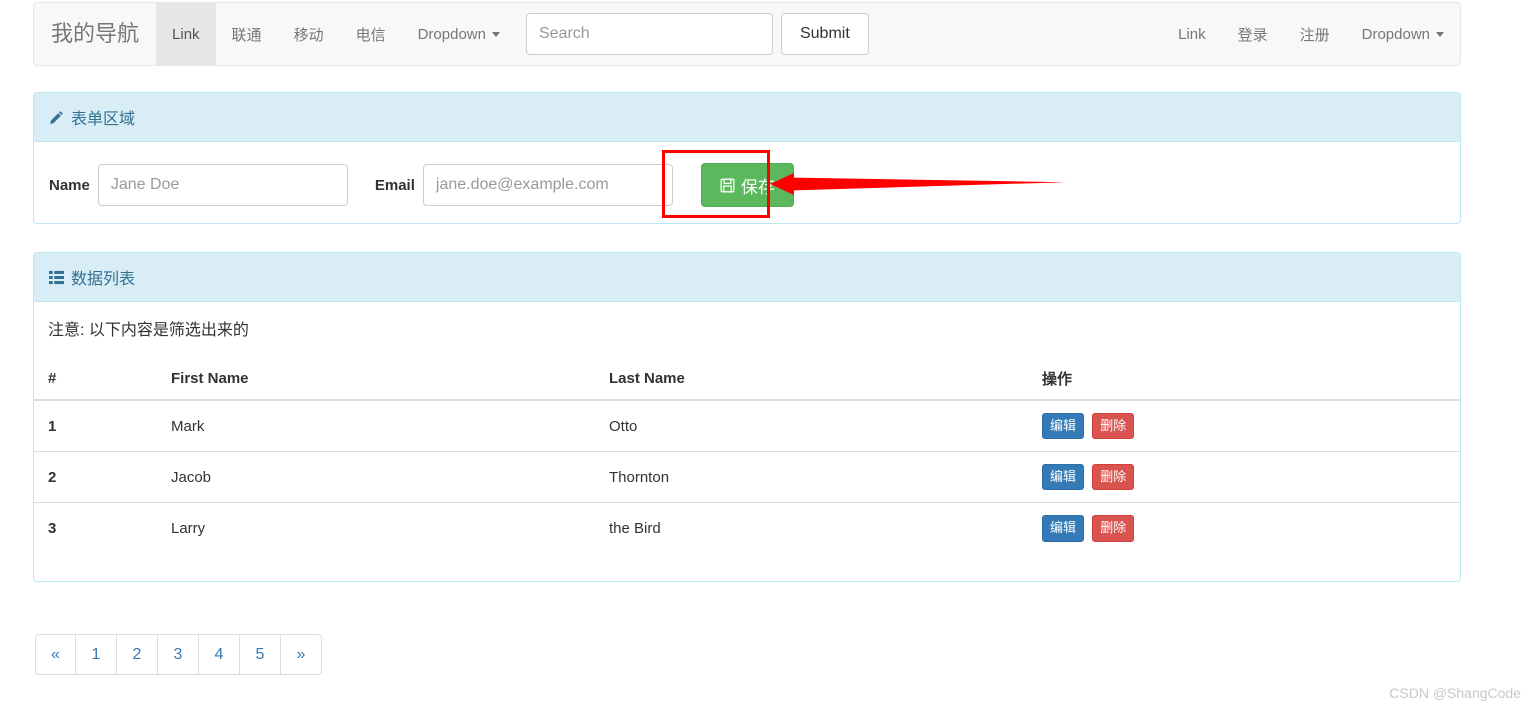  What do you see at coordinates (1455, 693) in the screenshot?
I see `watermark: CSDN @ShangCode` at bounding box center [1455, 693].